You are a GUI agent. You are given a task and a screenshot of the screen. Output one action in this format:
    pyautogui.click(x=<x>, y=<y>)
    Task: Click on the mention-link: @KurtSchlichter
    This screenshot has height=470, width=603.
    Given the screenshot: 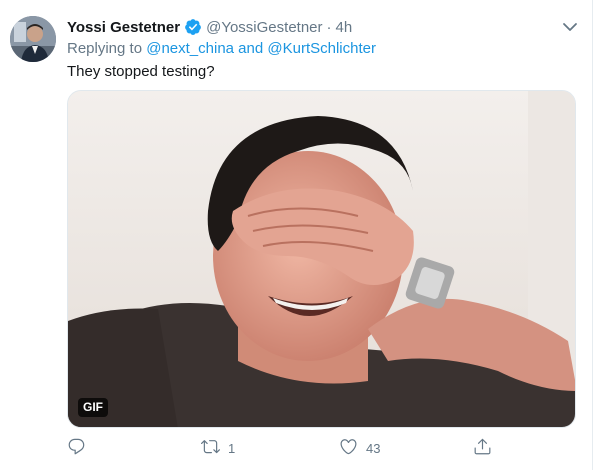 What is the action you would take?
    pyautogui.click(x=321, y=48)
    